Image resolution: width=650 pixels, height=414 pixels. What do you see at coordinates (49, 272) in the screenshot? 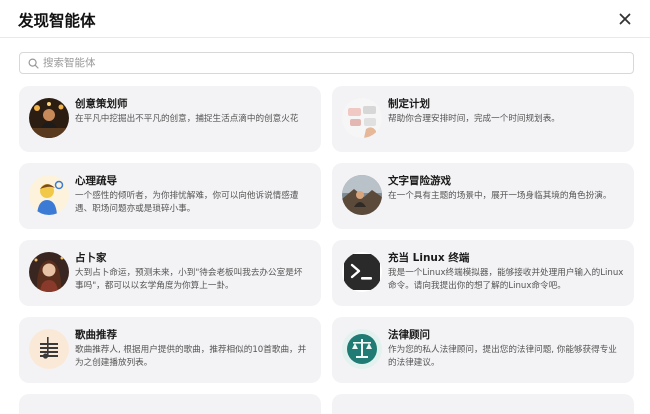
I see `fortune-teller-avatar` at bounding box center [49, 272].